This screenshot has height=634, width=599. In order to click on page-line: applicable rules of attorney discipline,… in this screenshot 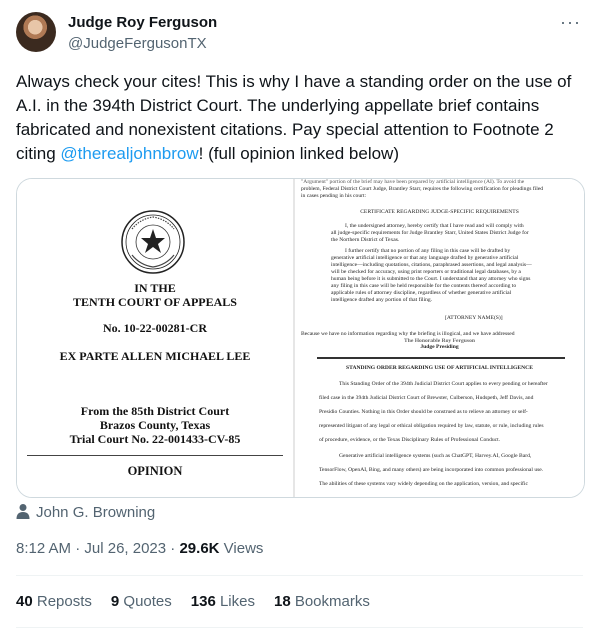, I will do `click(421, 293)`.